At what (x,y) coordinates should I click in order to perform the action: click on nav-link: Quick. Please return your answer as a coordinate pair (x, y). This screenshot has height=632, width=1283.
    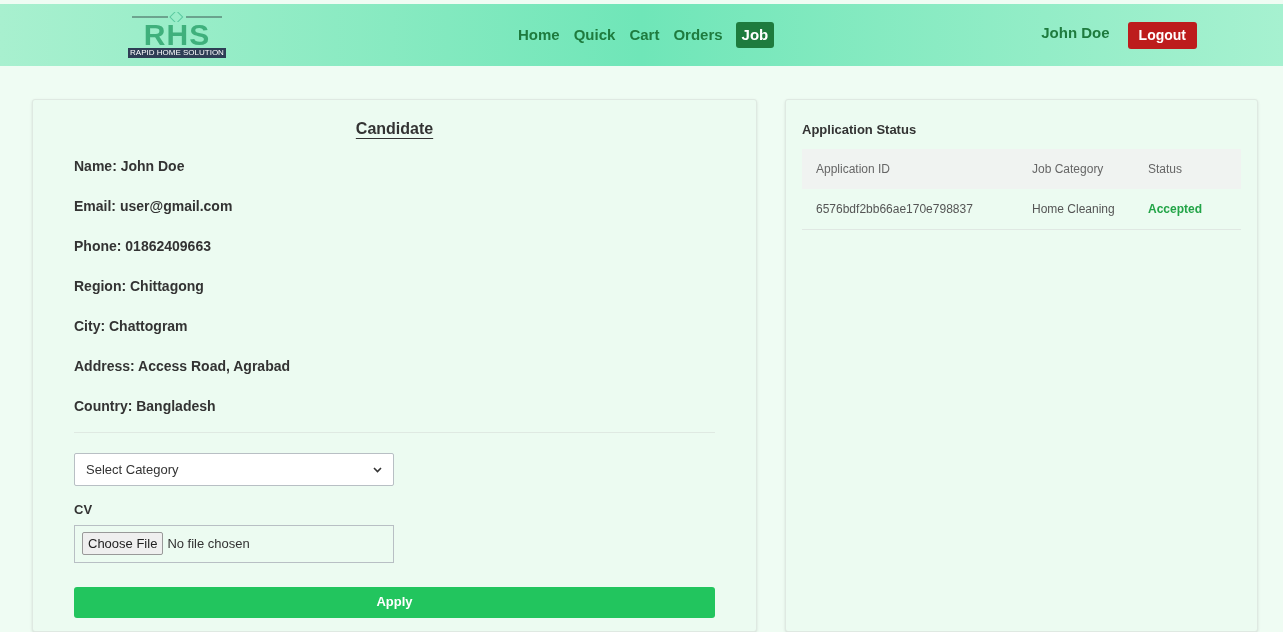
    Looking at the image, I should click on (594, 35).